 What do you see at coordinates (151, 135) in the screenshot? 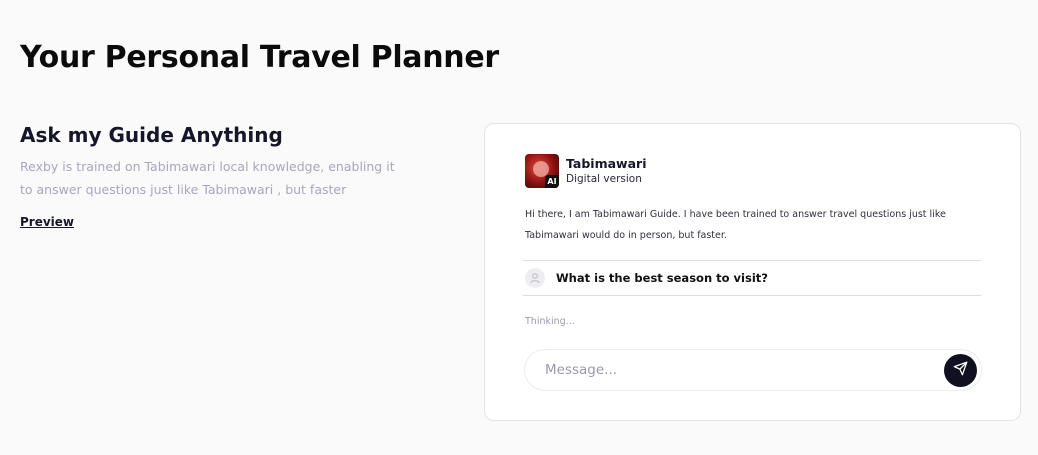
I see `section-title: Ask my Guide Anything` at bounding box center [151, 135].